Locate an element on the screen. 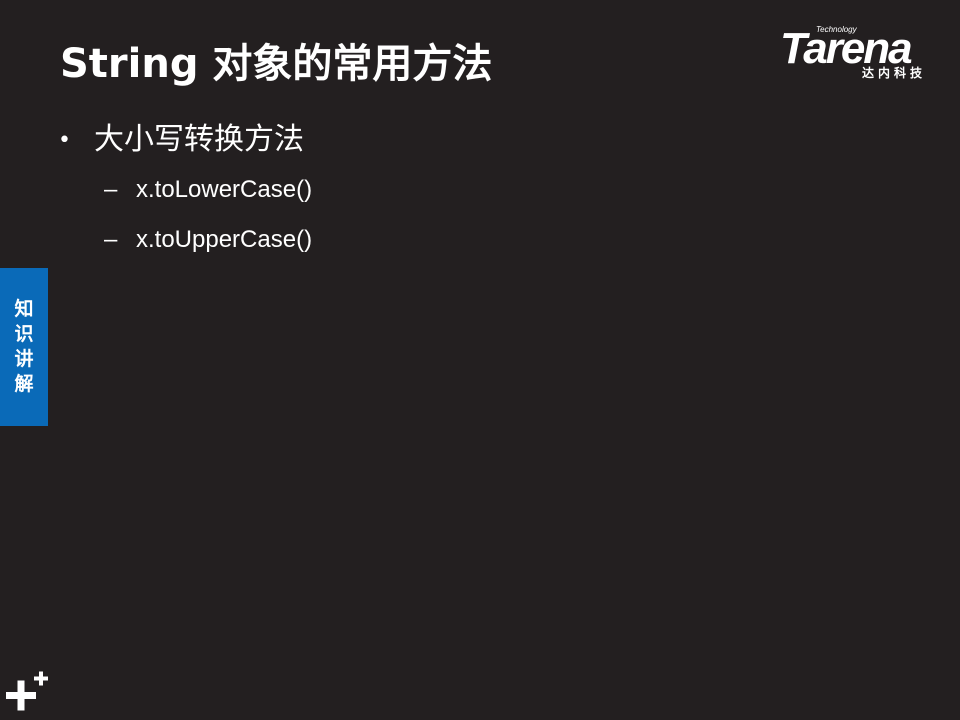 Image resolution: width=960 pixels, height=720 pixels. bullet-text: 大小写转换方法 is located at coordinates (199, 139).